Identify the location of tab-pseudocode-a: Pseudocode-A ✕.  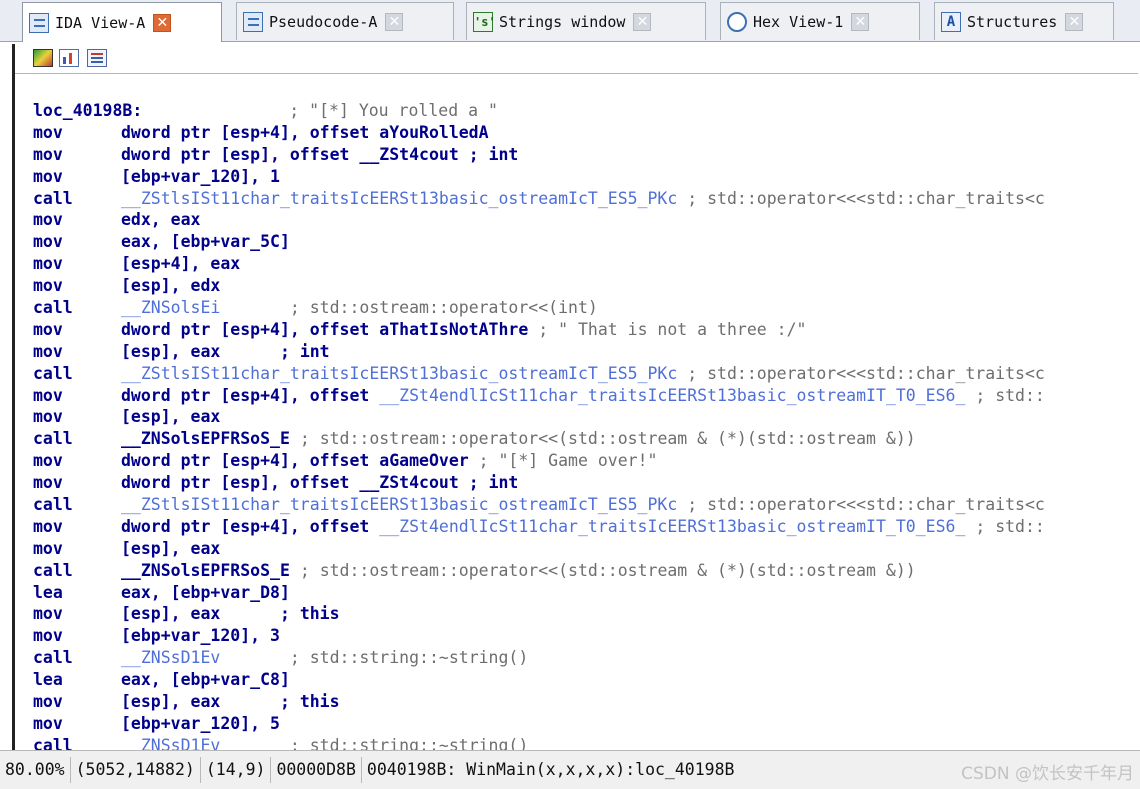
(345, 21).